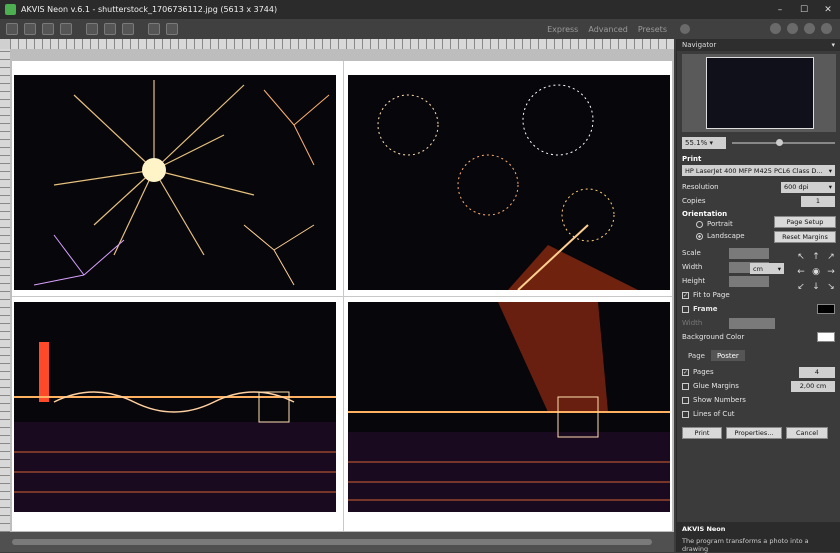 The height and width of the screenshot is (553, 840). I want to click on open-icon, so click(12, 29).